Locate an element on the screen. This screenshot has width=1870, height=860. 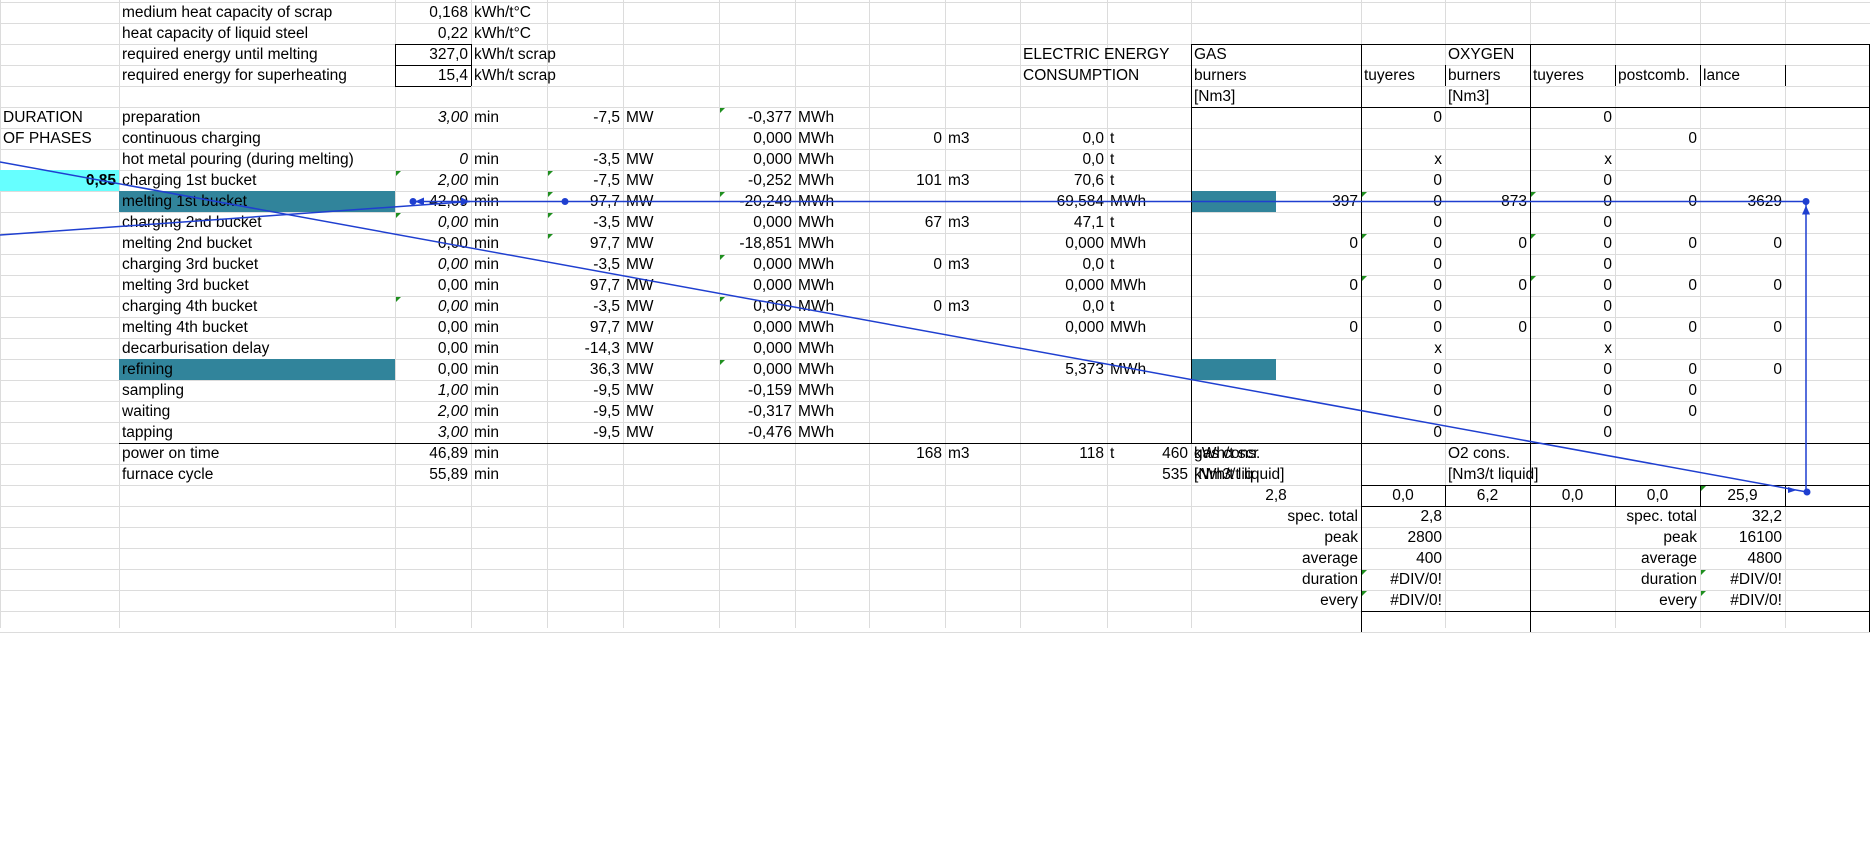
trace-arrow-line is located at coordinates (235, 218).